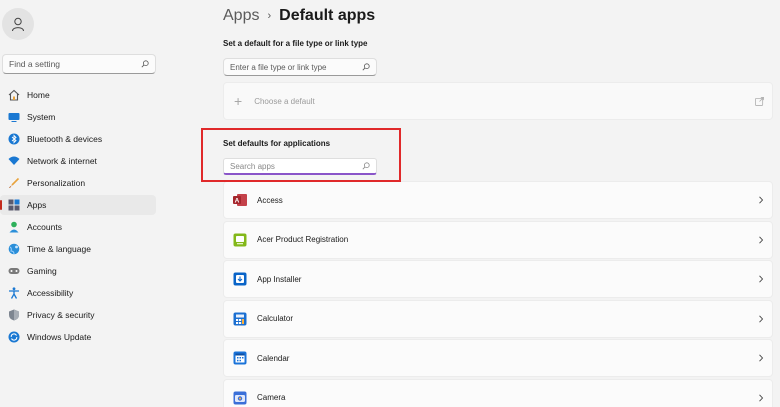 The height and width of the screenshot is (407, 780). I want to click on user-icon, so click(18, 24).